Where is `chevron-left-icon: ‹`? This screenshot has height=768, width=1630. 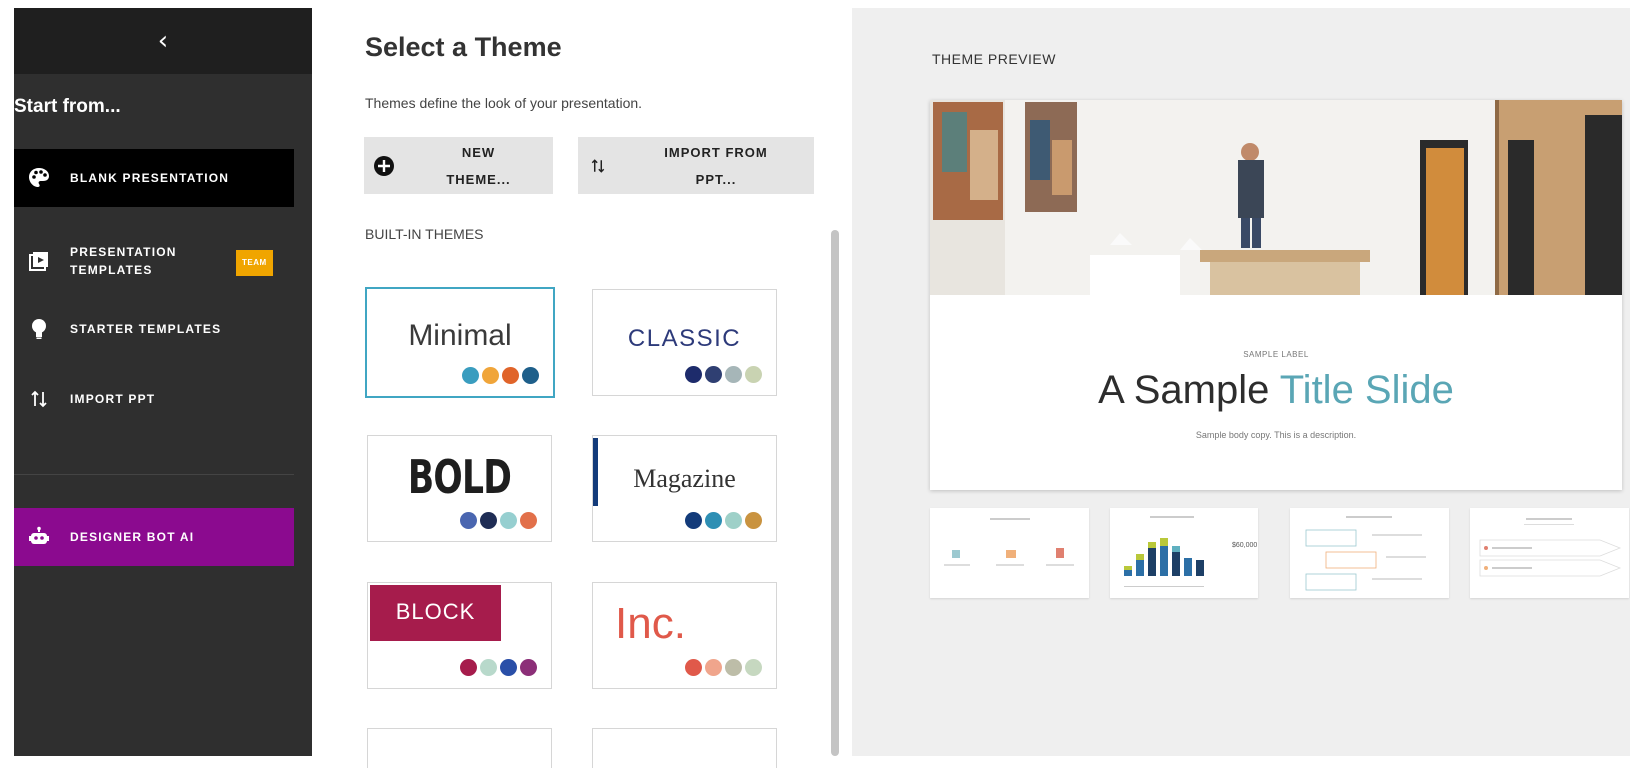
chevron-left-icon: ‹ is located at coordinates (163, 41).